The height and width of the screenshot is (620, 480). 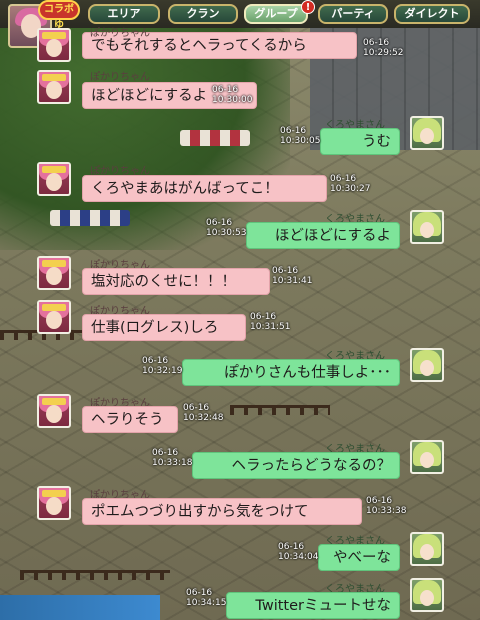 I want to click on message-timestamp: 06-16 10:30:05, so click(x=300, y=136).